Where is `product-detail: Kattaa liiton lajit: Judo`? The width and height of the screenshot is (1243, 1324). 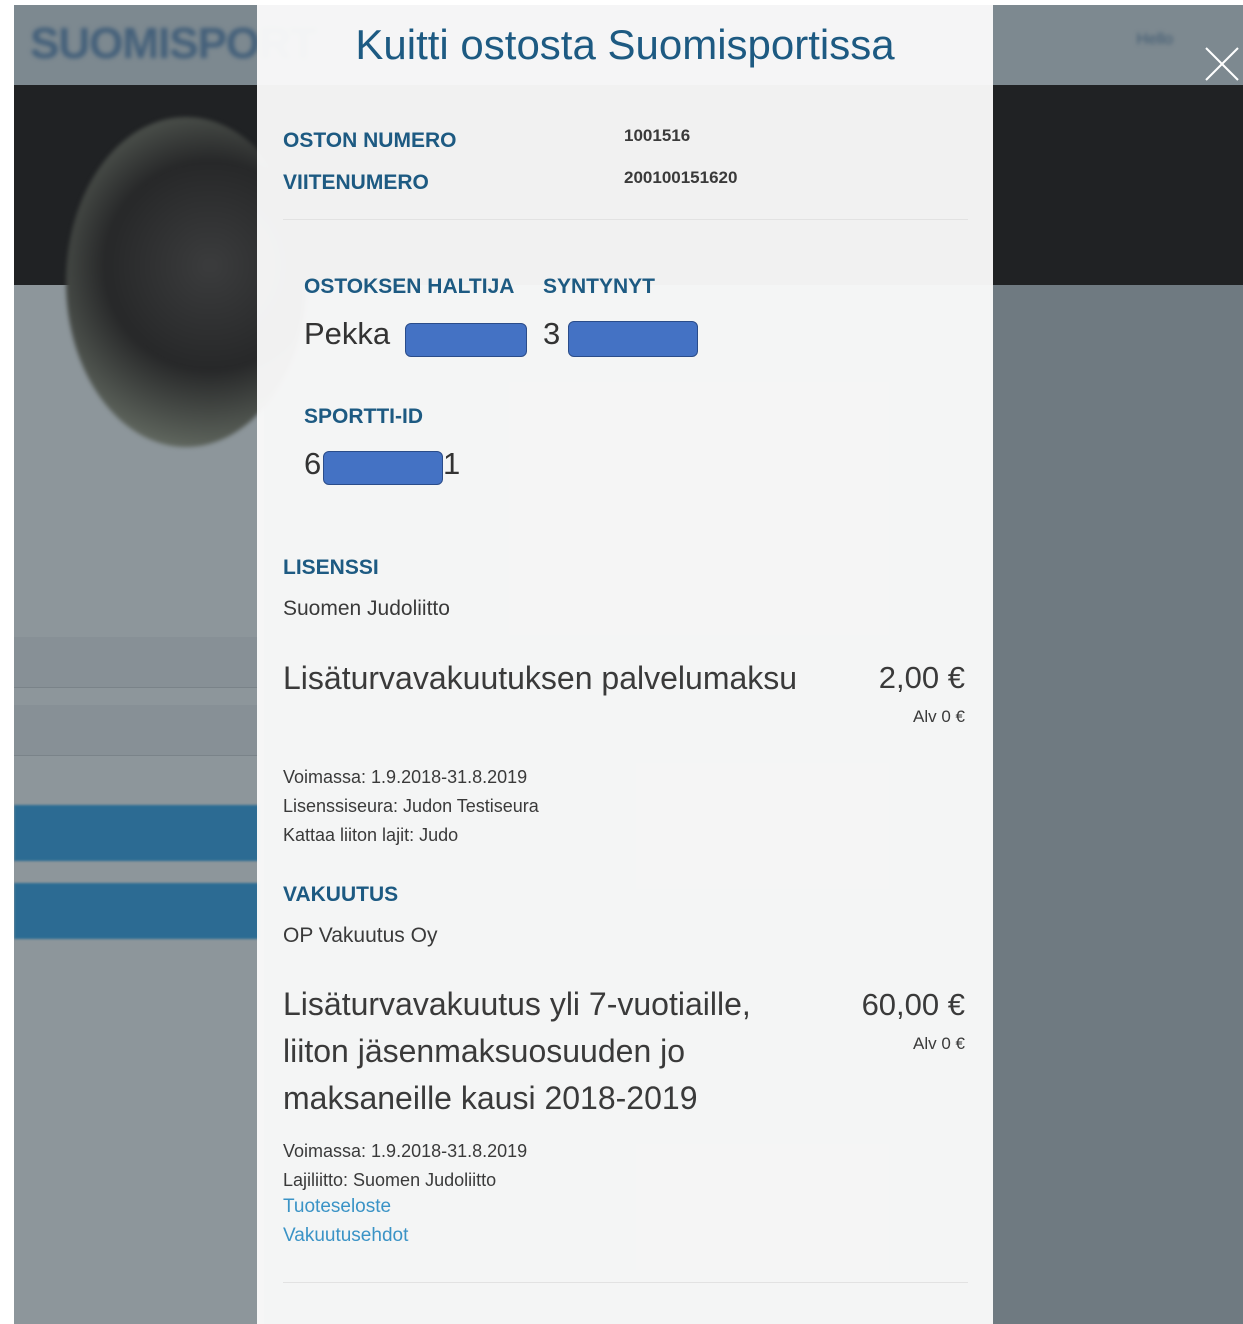
product-detail: Kattaa liiton lajit: Judo is located at coordinates (371, 835).